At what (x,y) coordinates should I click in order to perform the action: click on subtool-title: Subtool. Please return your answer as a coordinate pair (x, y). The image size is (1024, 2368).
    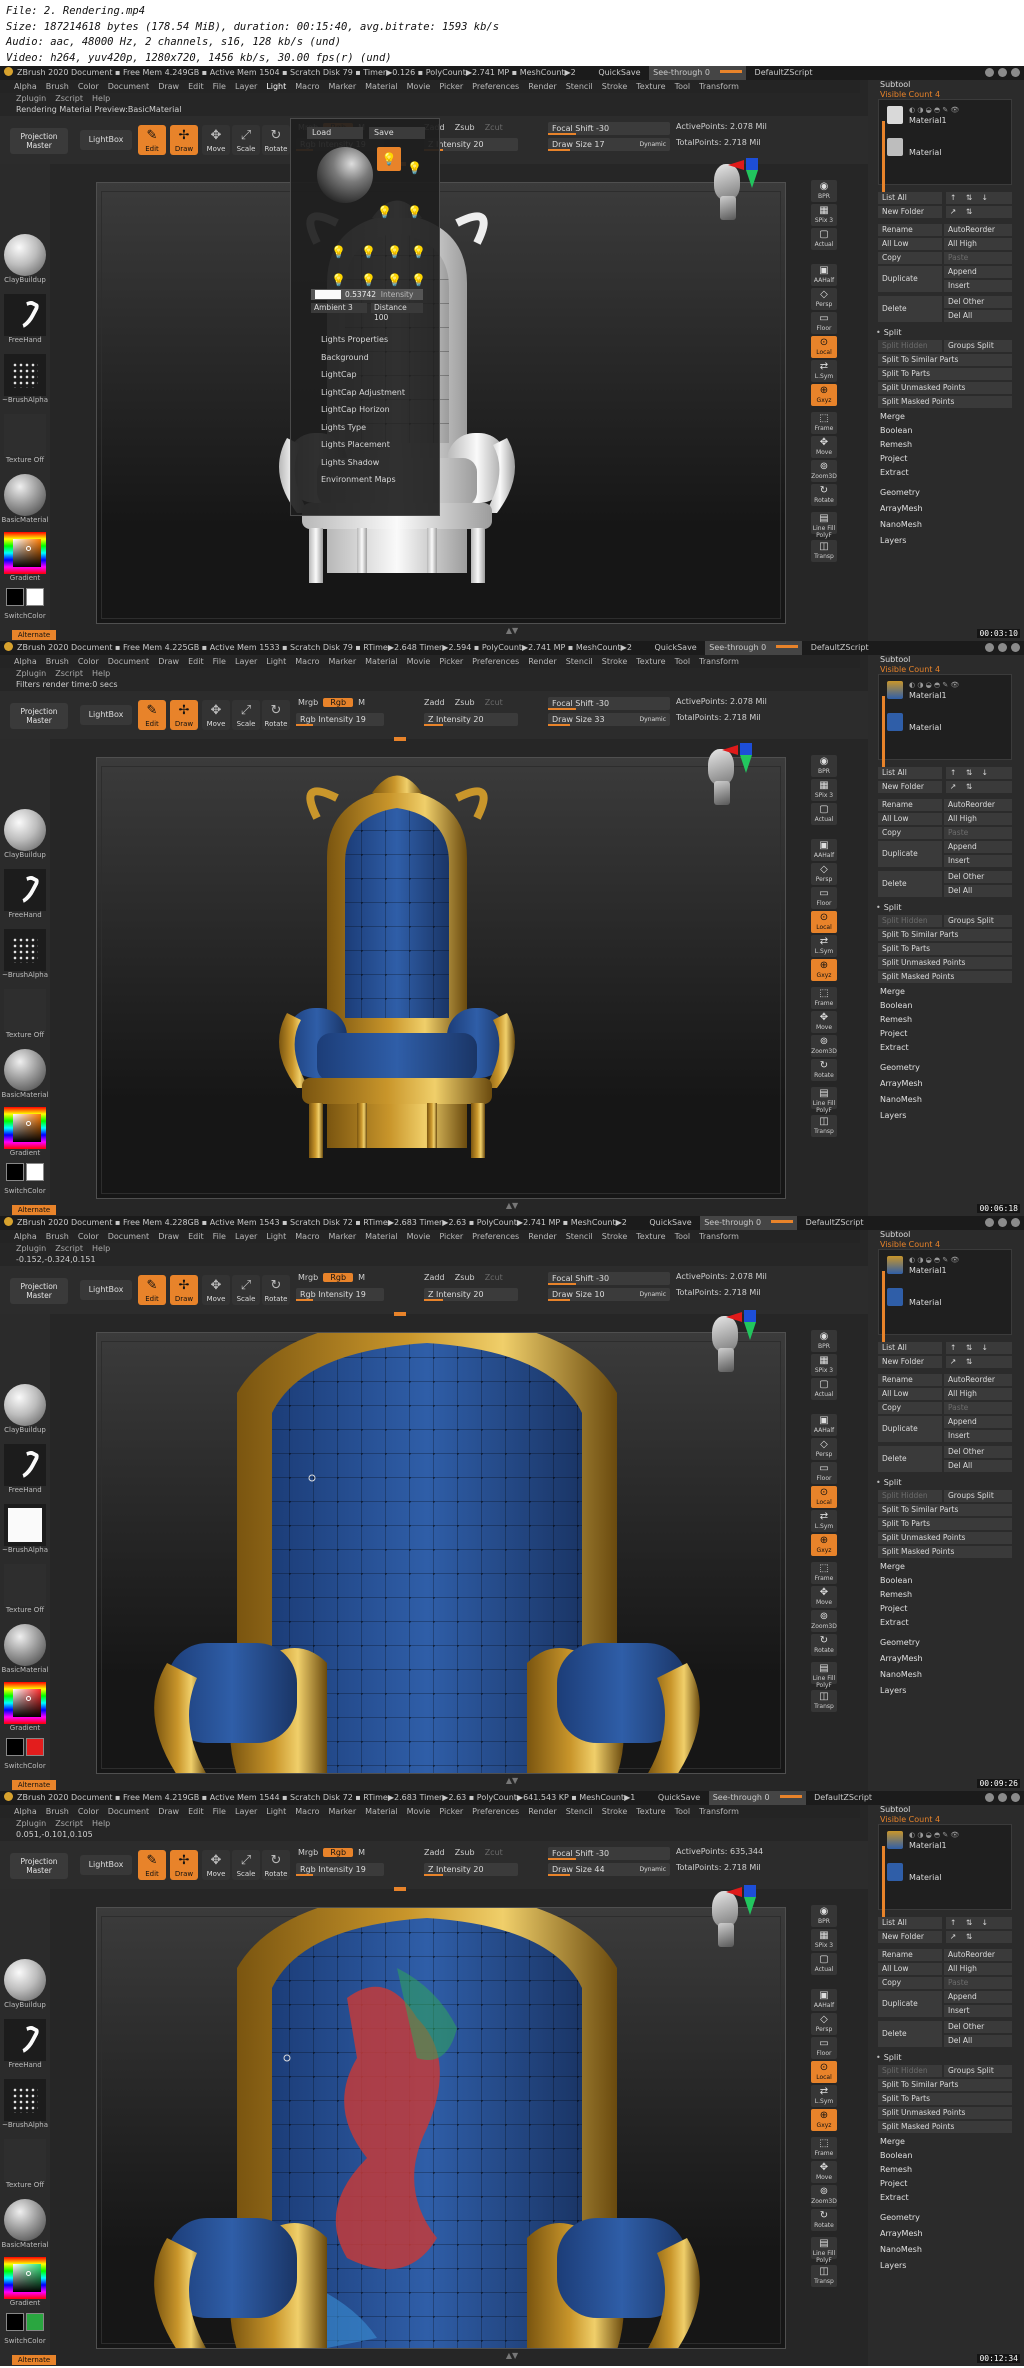
    Looking at the image, I should click on (895, 84).